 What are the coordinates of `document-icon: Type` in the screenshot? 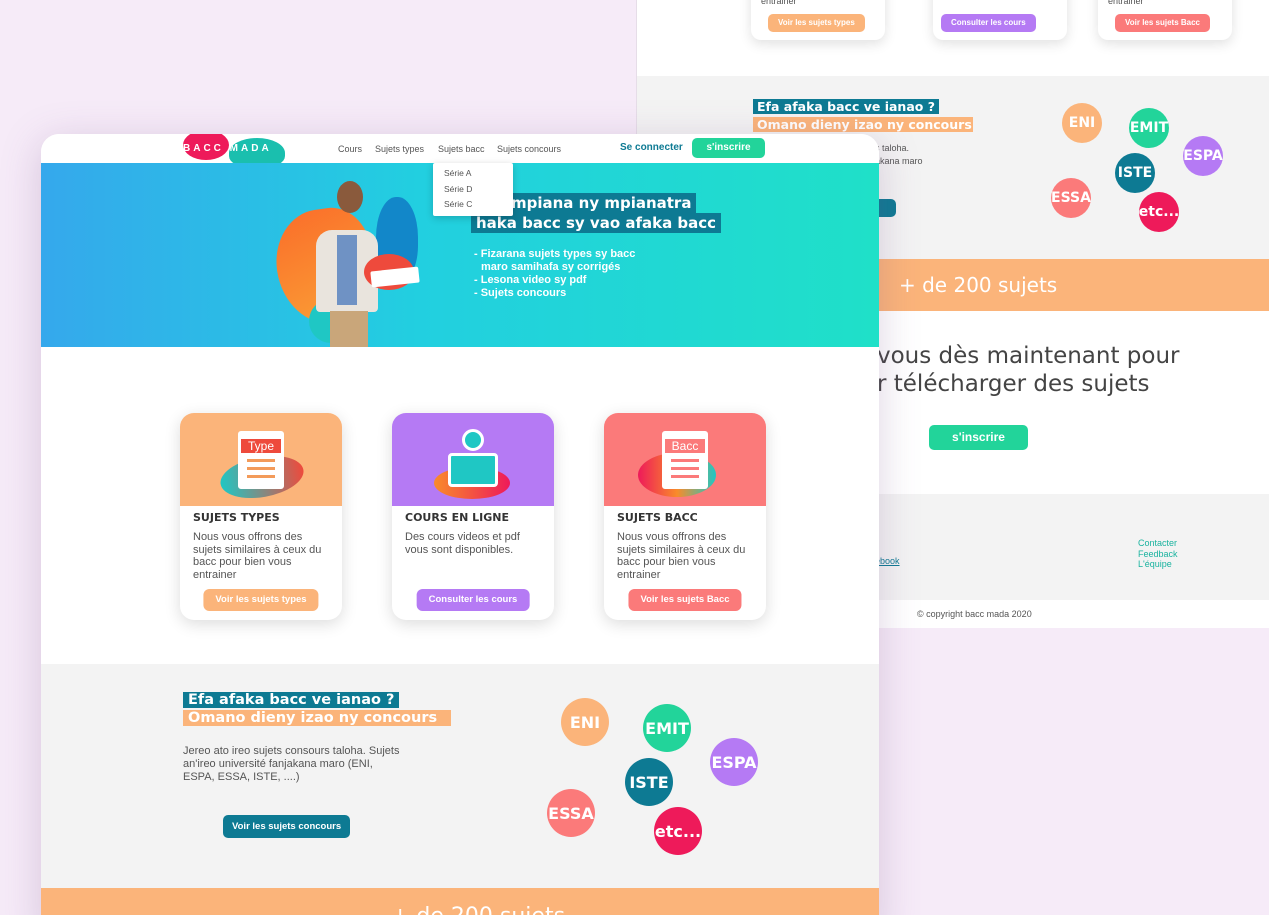 It's located at (261, 460).